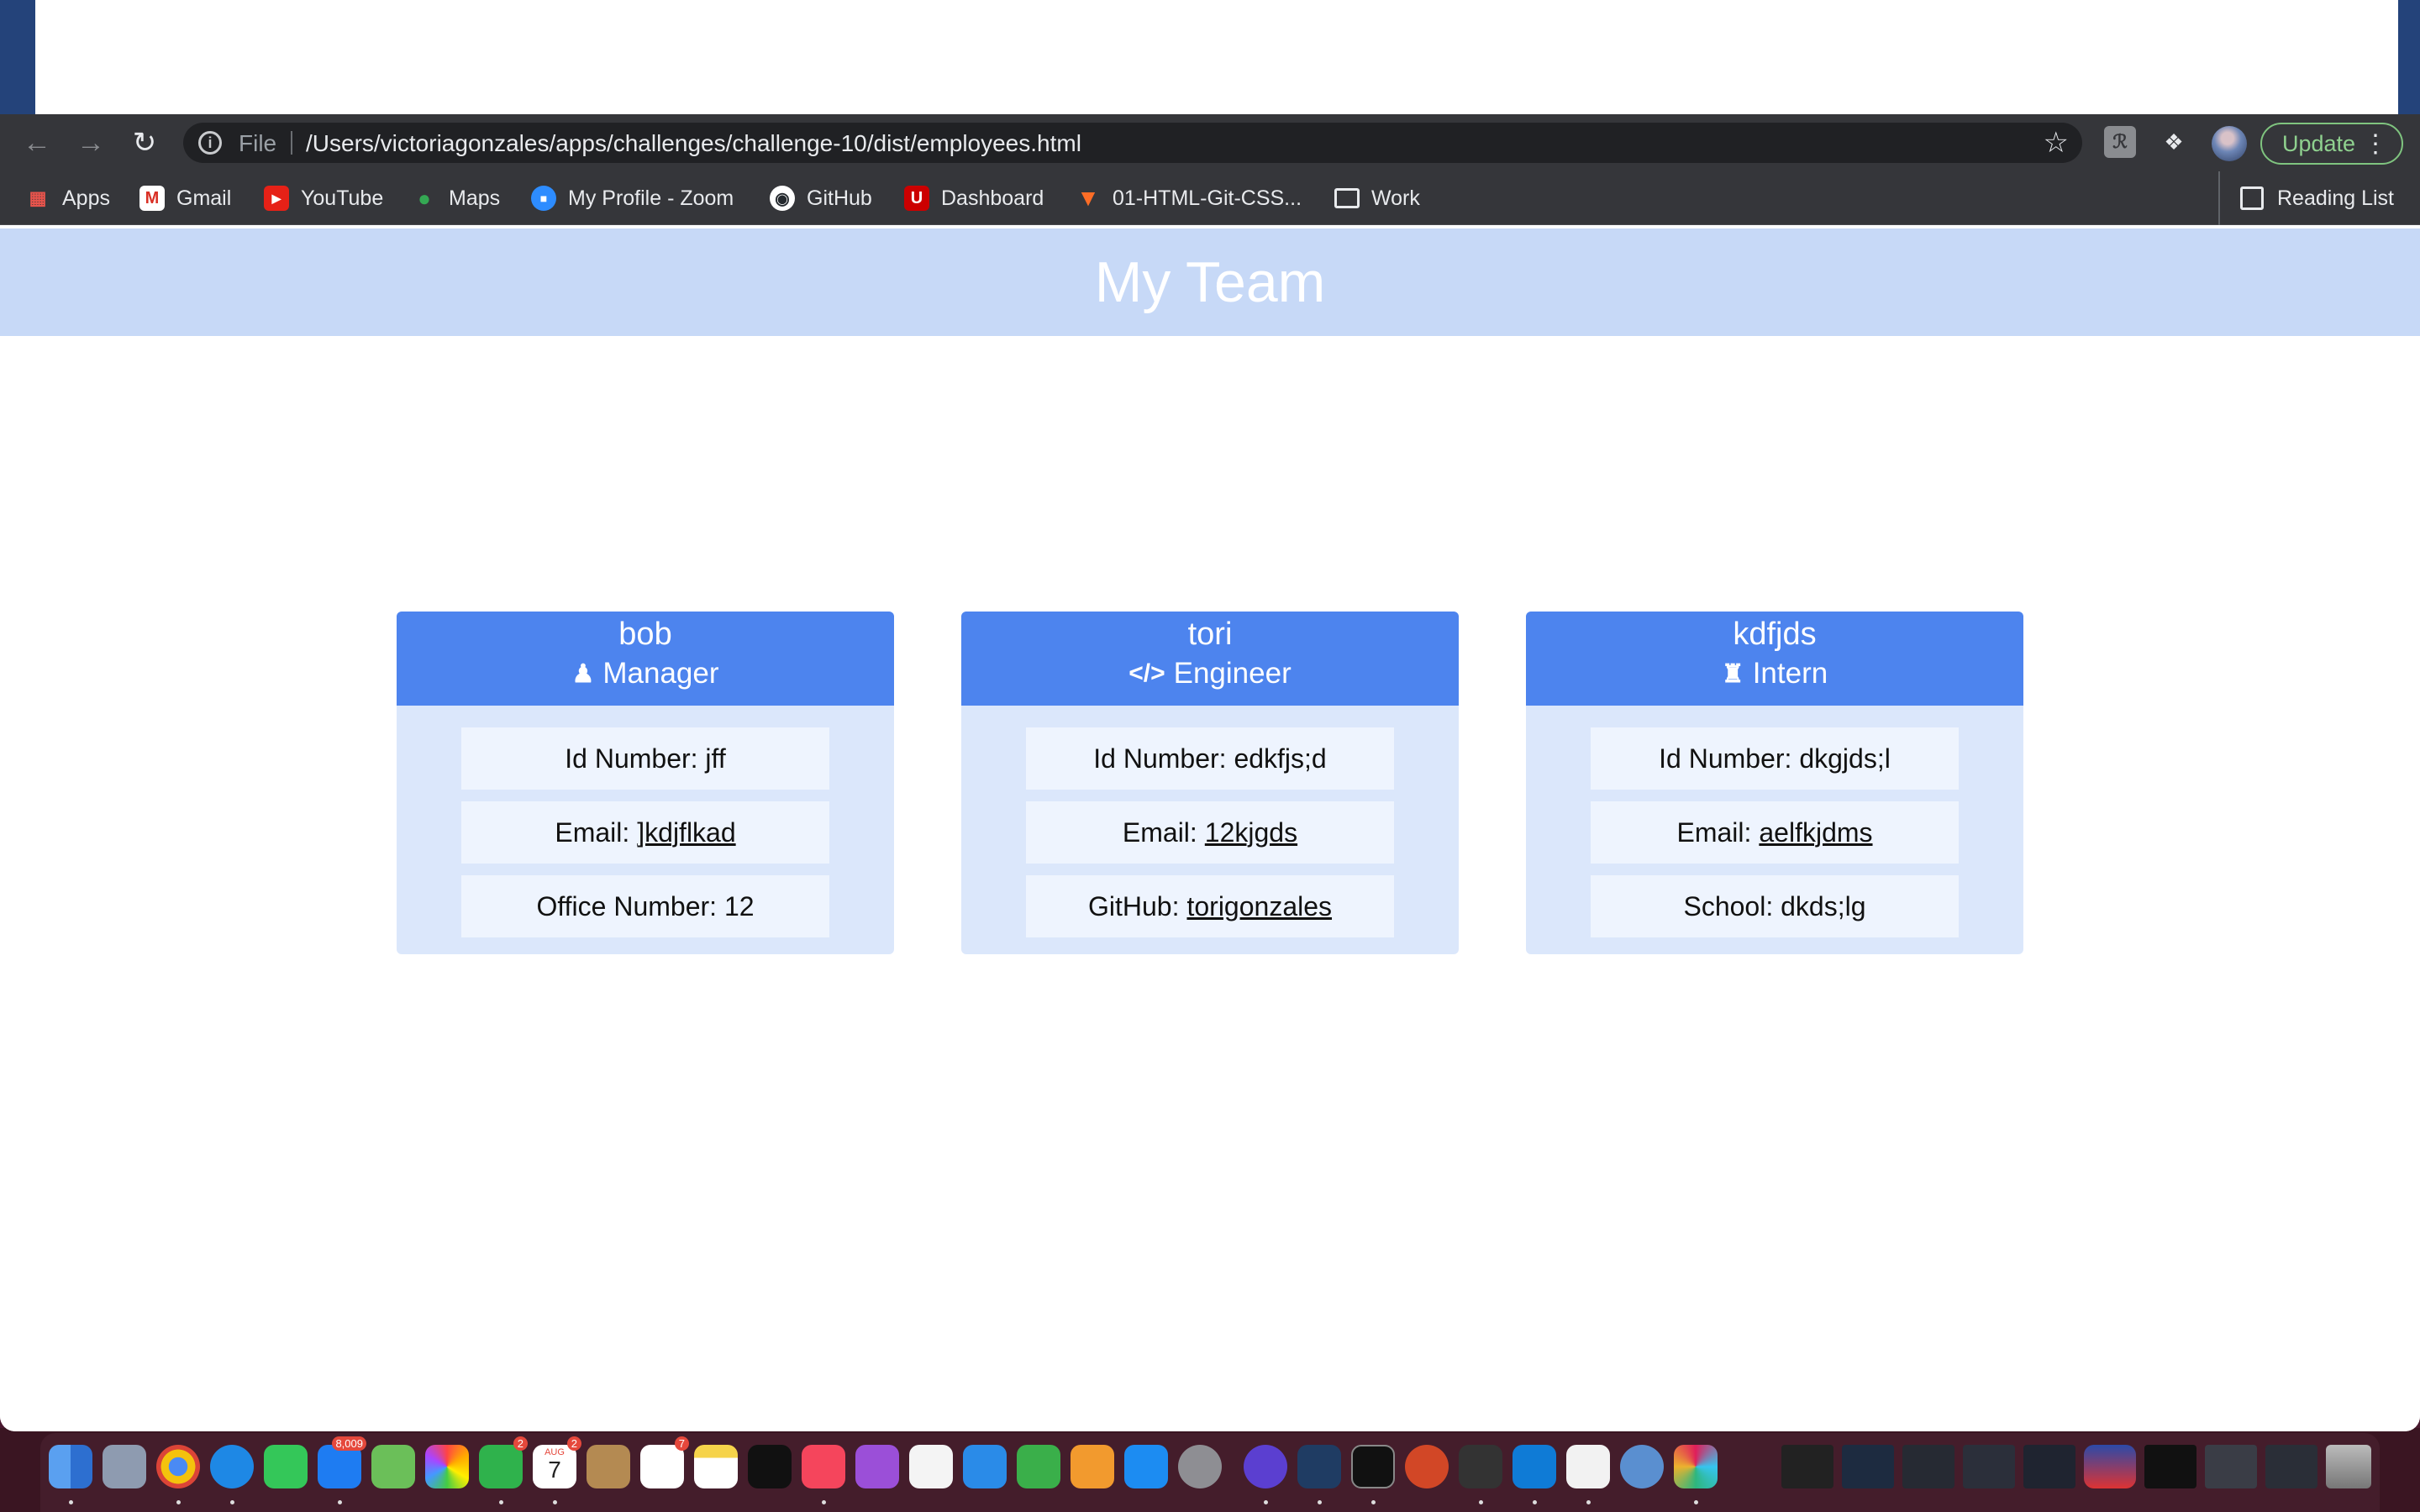 This screenshot has height=1512, width=2420. I want to click on extensions-puzzle-icon: ❖, so click(2174, 142).